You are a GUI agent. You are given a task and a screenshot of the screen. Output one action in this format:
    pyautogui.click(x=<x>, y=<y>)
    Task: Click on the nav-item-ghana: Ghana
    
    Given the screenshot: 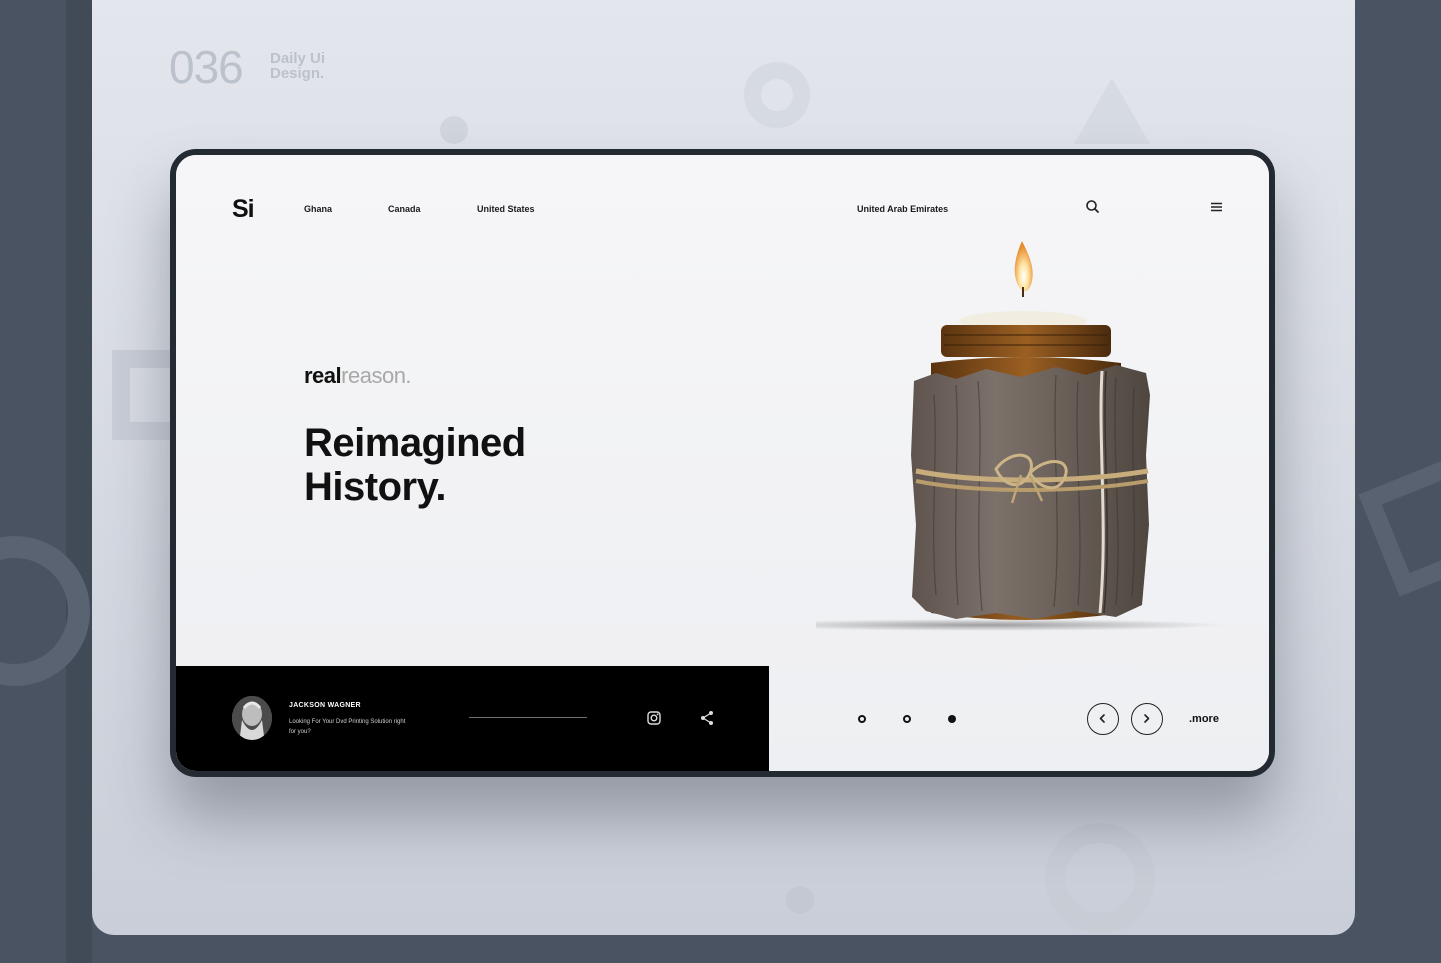 What is the action you would take?
    pyautogui.click(x=318, y=209)
    